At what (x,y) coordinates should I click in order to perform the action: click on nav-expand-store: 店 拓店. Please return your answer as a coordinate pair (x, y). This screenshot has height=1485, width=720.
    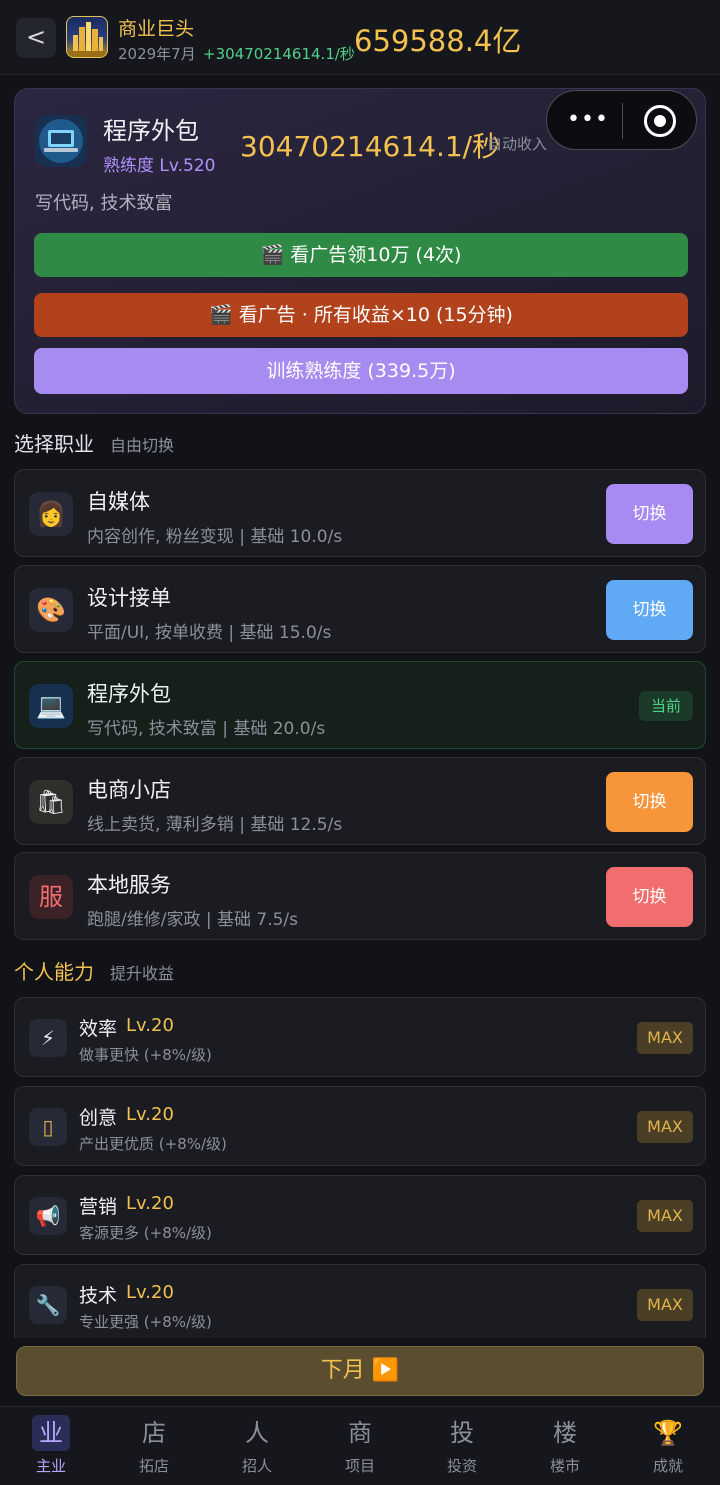
    Looking at the image, I should click on (154, 1445).